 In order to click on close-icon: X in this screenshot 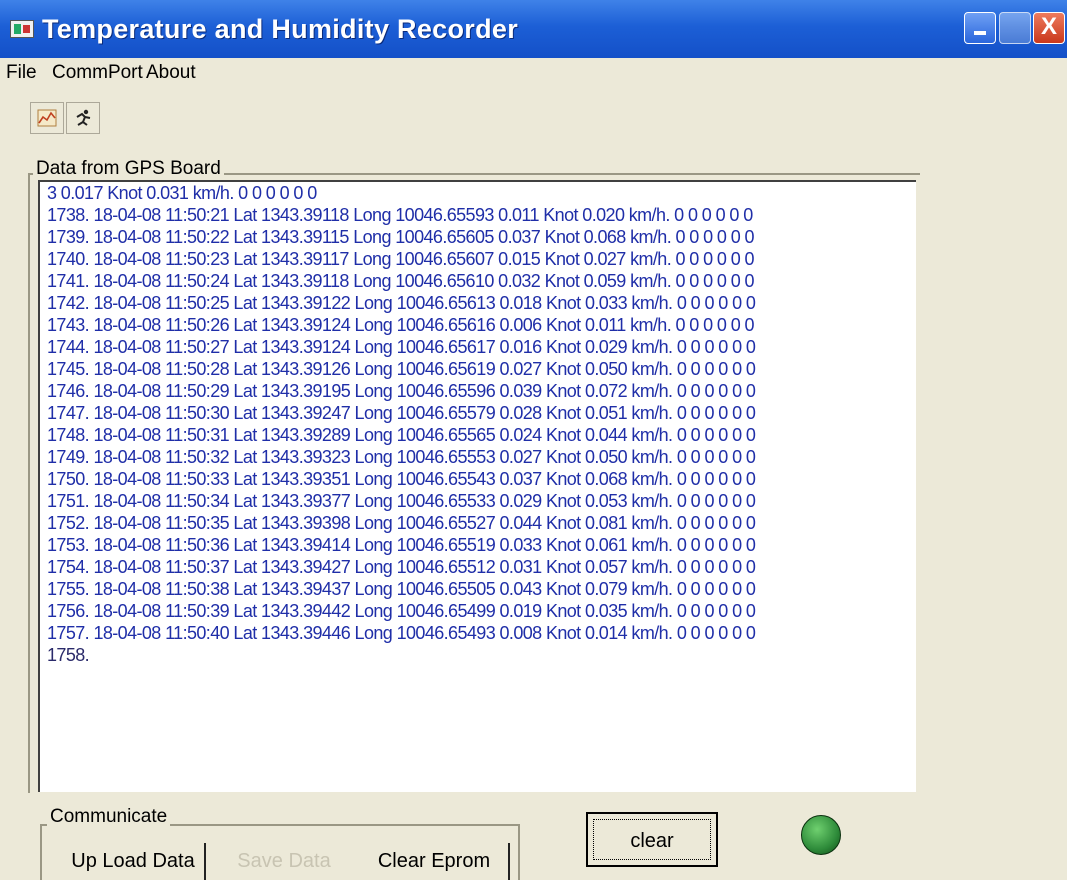, I will do `click(1048, 26)`.